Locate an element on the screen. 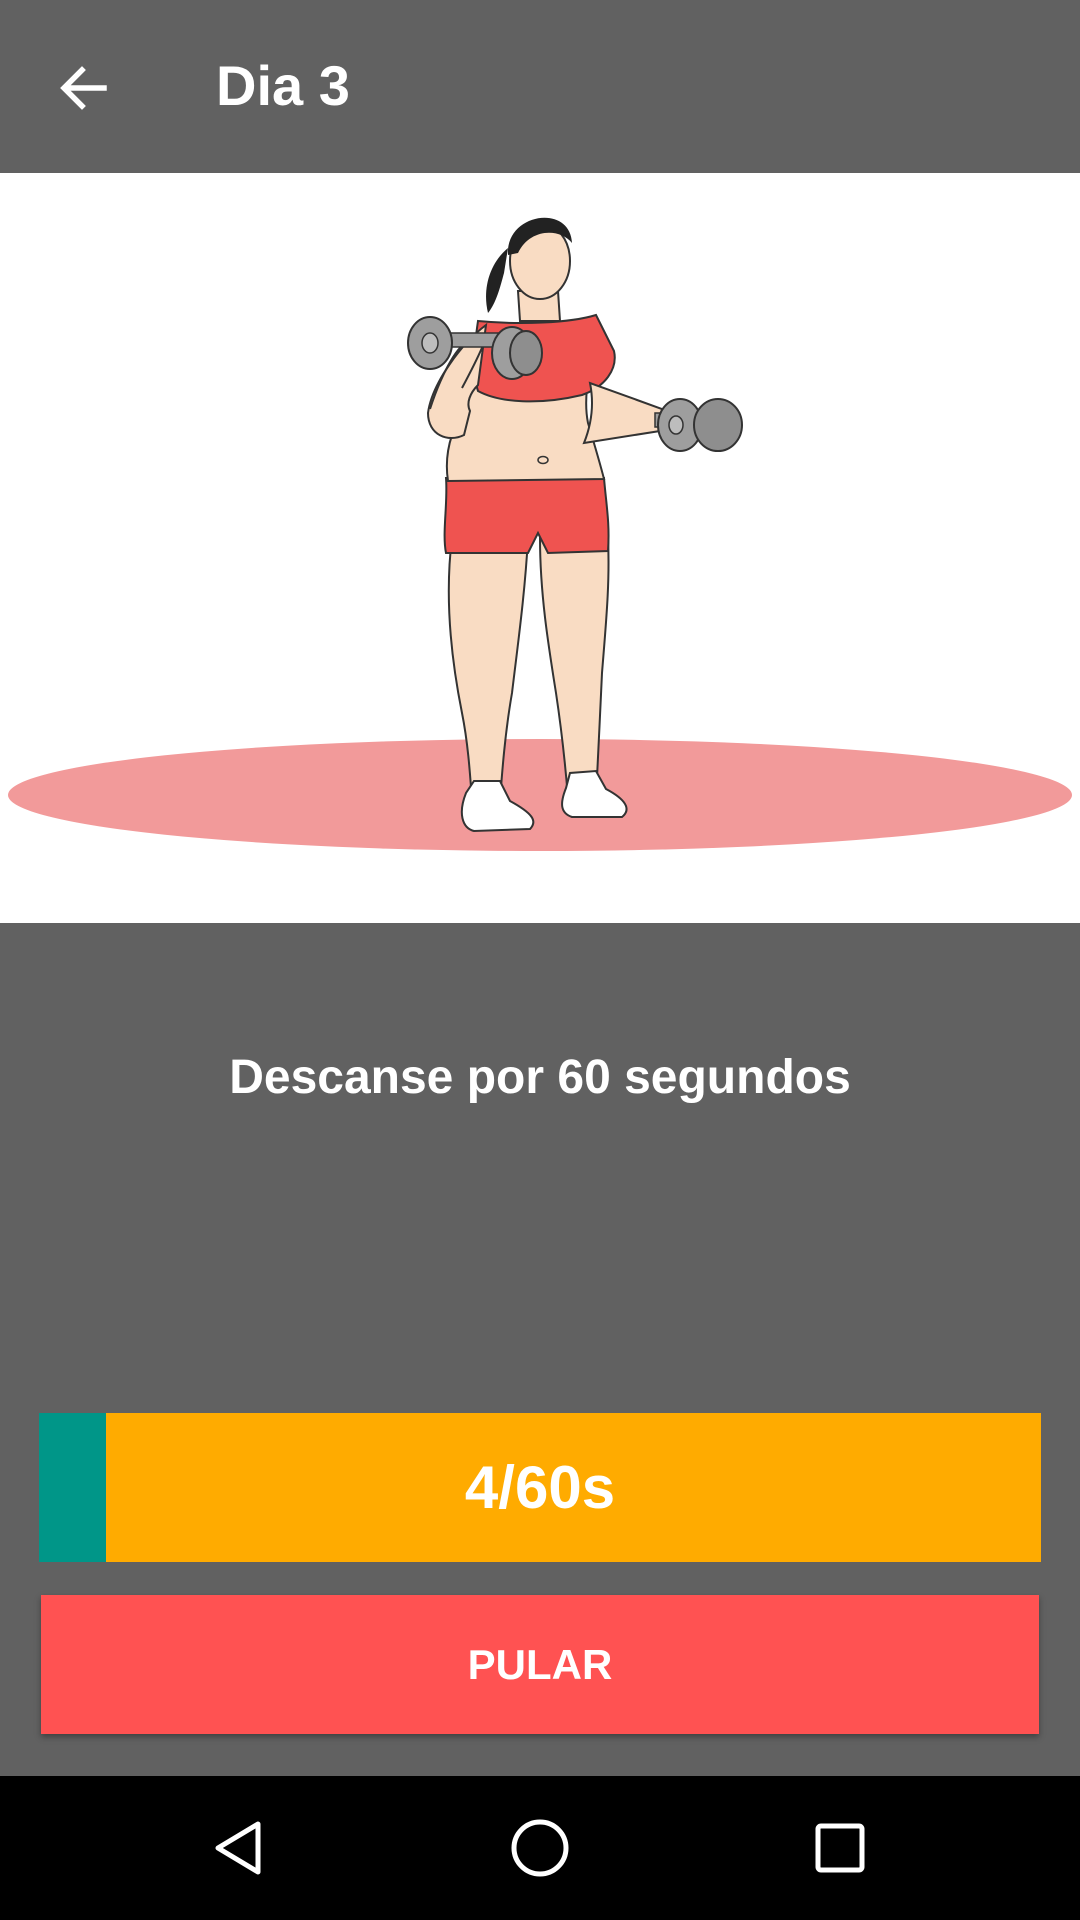  arrow-left-icon is located at coordinates (83, 88).